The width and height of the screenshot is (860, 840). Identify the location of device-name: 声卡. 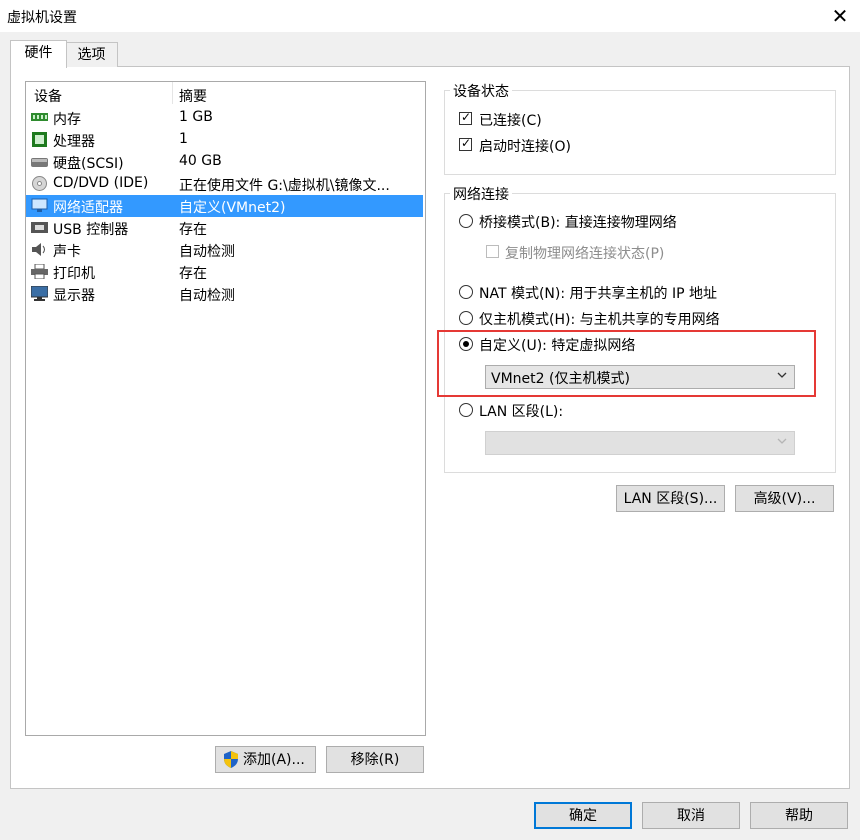
(67, 252).